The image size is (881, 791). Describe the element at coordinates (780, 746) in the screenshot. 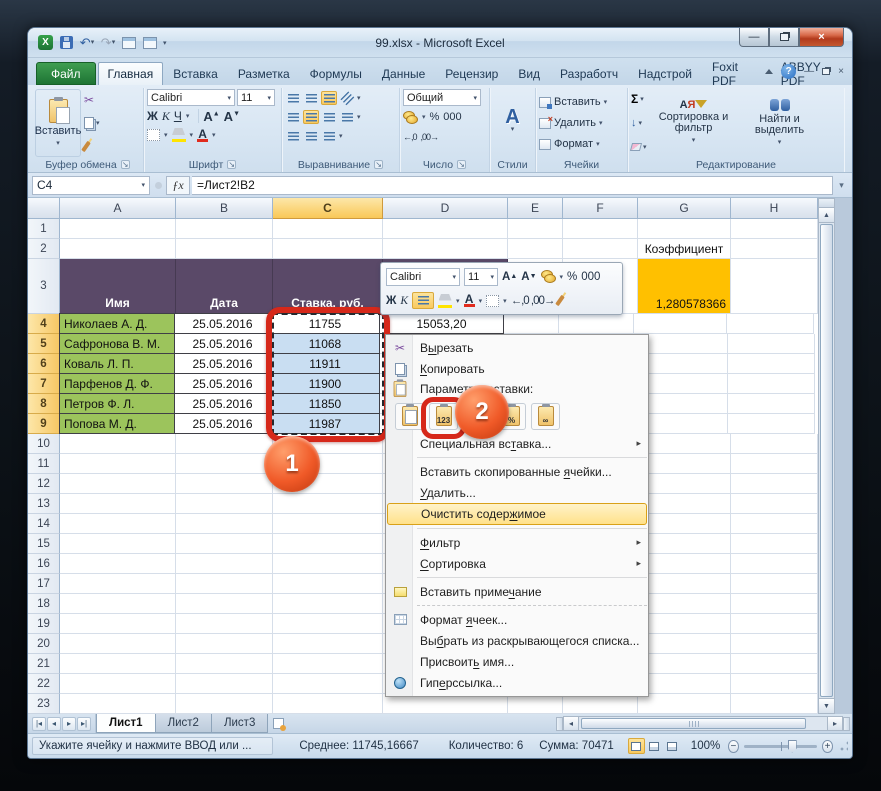

I see `zoom-slider` at that location.